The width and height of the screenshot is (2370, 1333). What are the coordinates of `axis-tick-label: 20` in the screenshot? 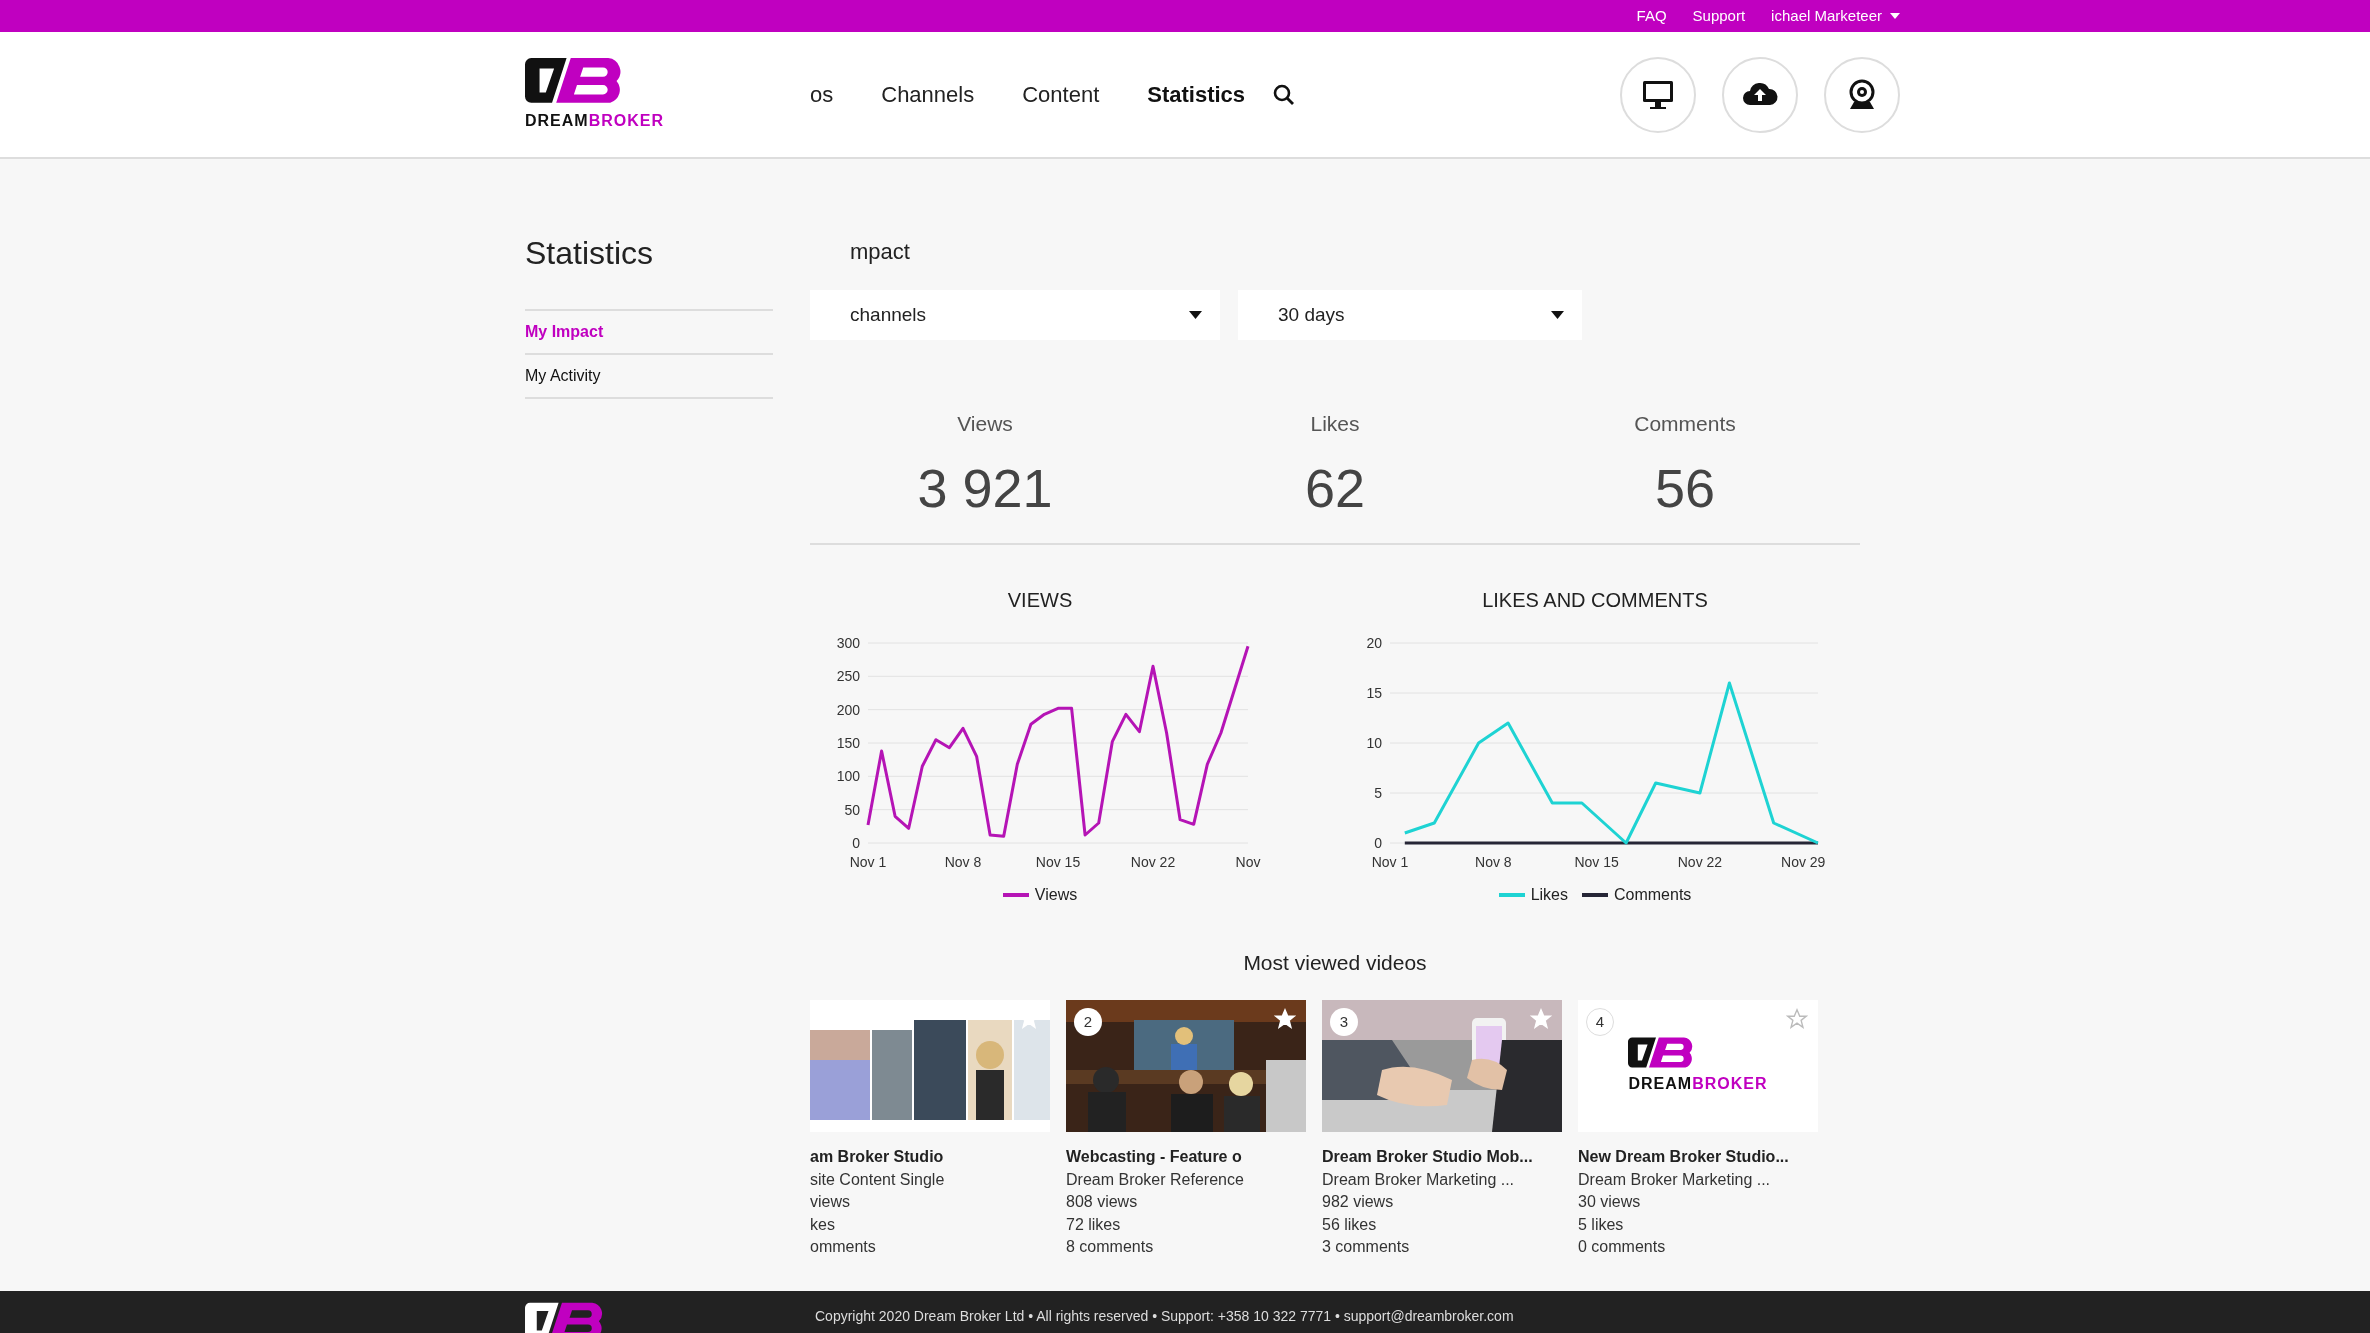 It's located at (1374, 642).